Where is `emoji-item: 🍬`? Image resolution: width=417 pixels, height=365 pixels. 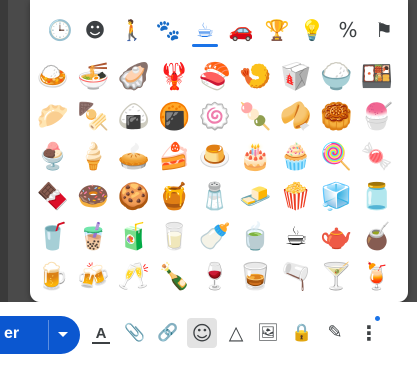
emoji-item: 🍬 is located at coordinates (377, 157).